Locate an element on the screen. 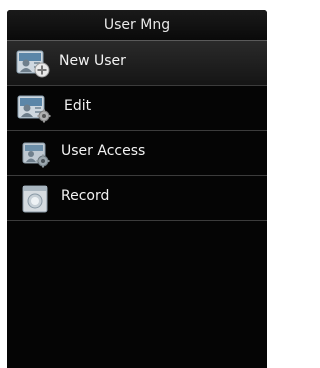 This screenshot has height=368, width=320. menu-item-label: Record is located at coordinates (85, 196).